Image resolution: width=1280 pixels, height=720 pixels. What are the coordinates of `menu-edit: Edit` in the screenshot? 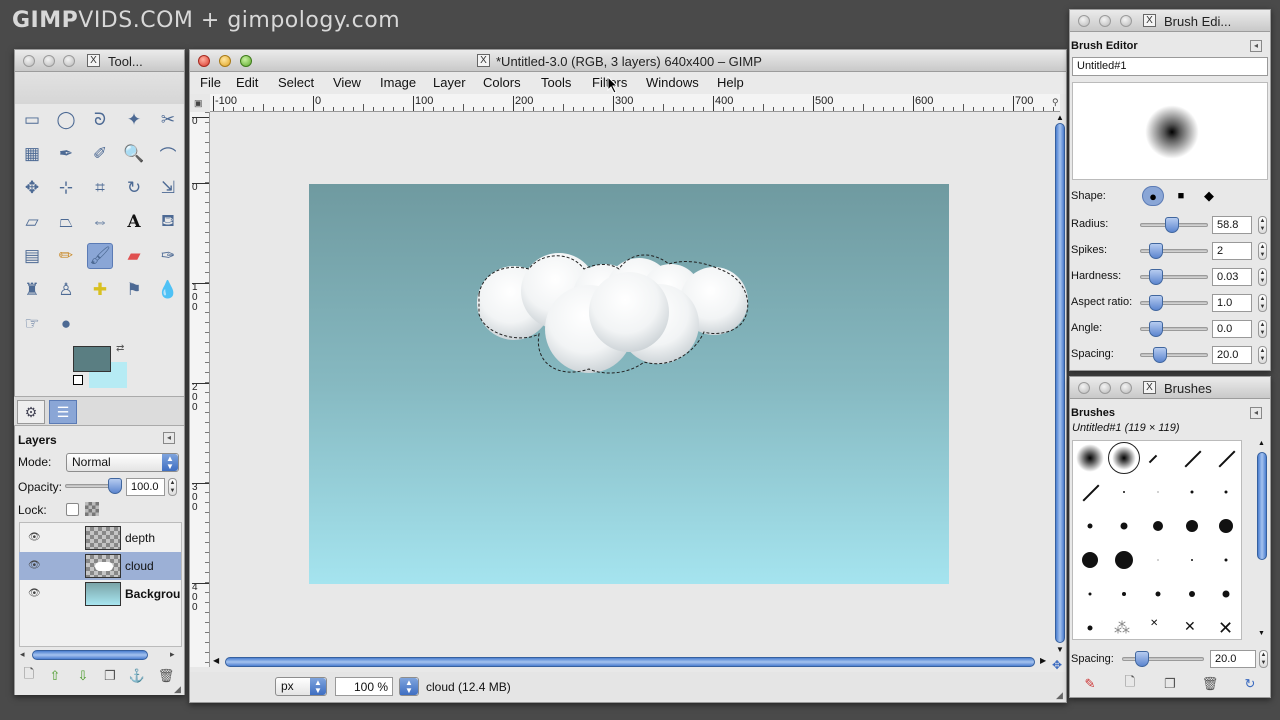 It's located at (247, 82).